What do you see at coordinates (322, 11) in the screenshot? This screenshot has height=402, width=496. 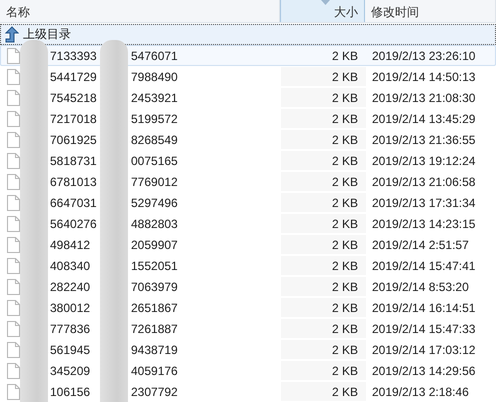 I see `column-header: 大小` at bounding box center [322, 11].